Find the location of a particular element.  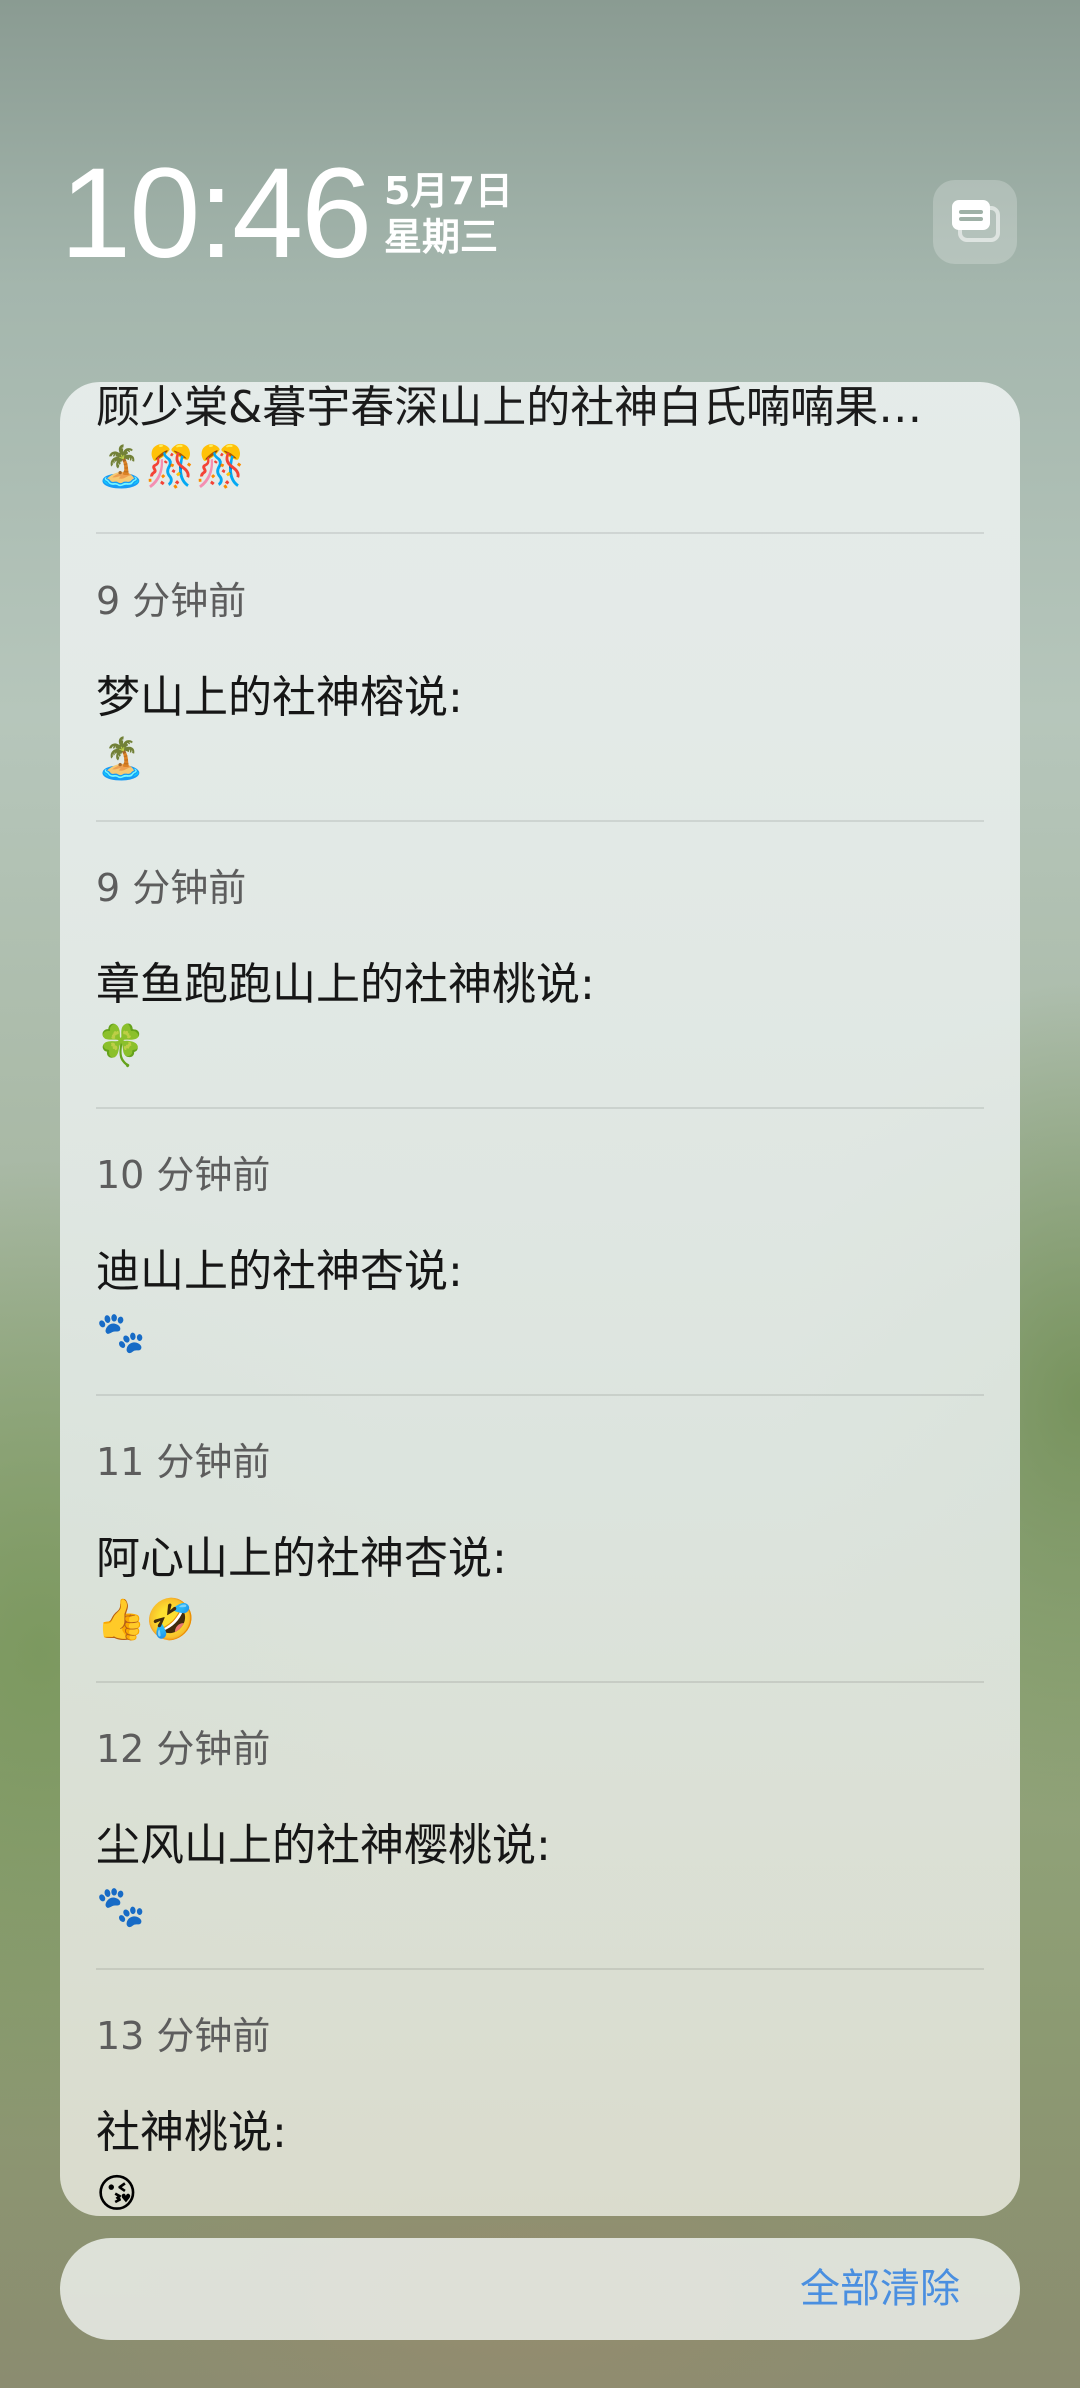

notification-sender: 迪山上的社神杏说: is located at coordinates (279, 1271).